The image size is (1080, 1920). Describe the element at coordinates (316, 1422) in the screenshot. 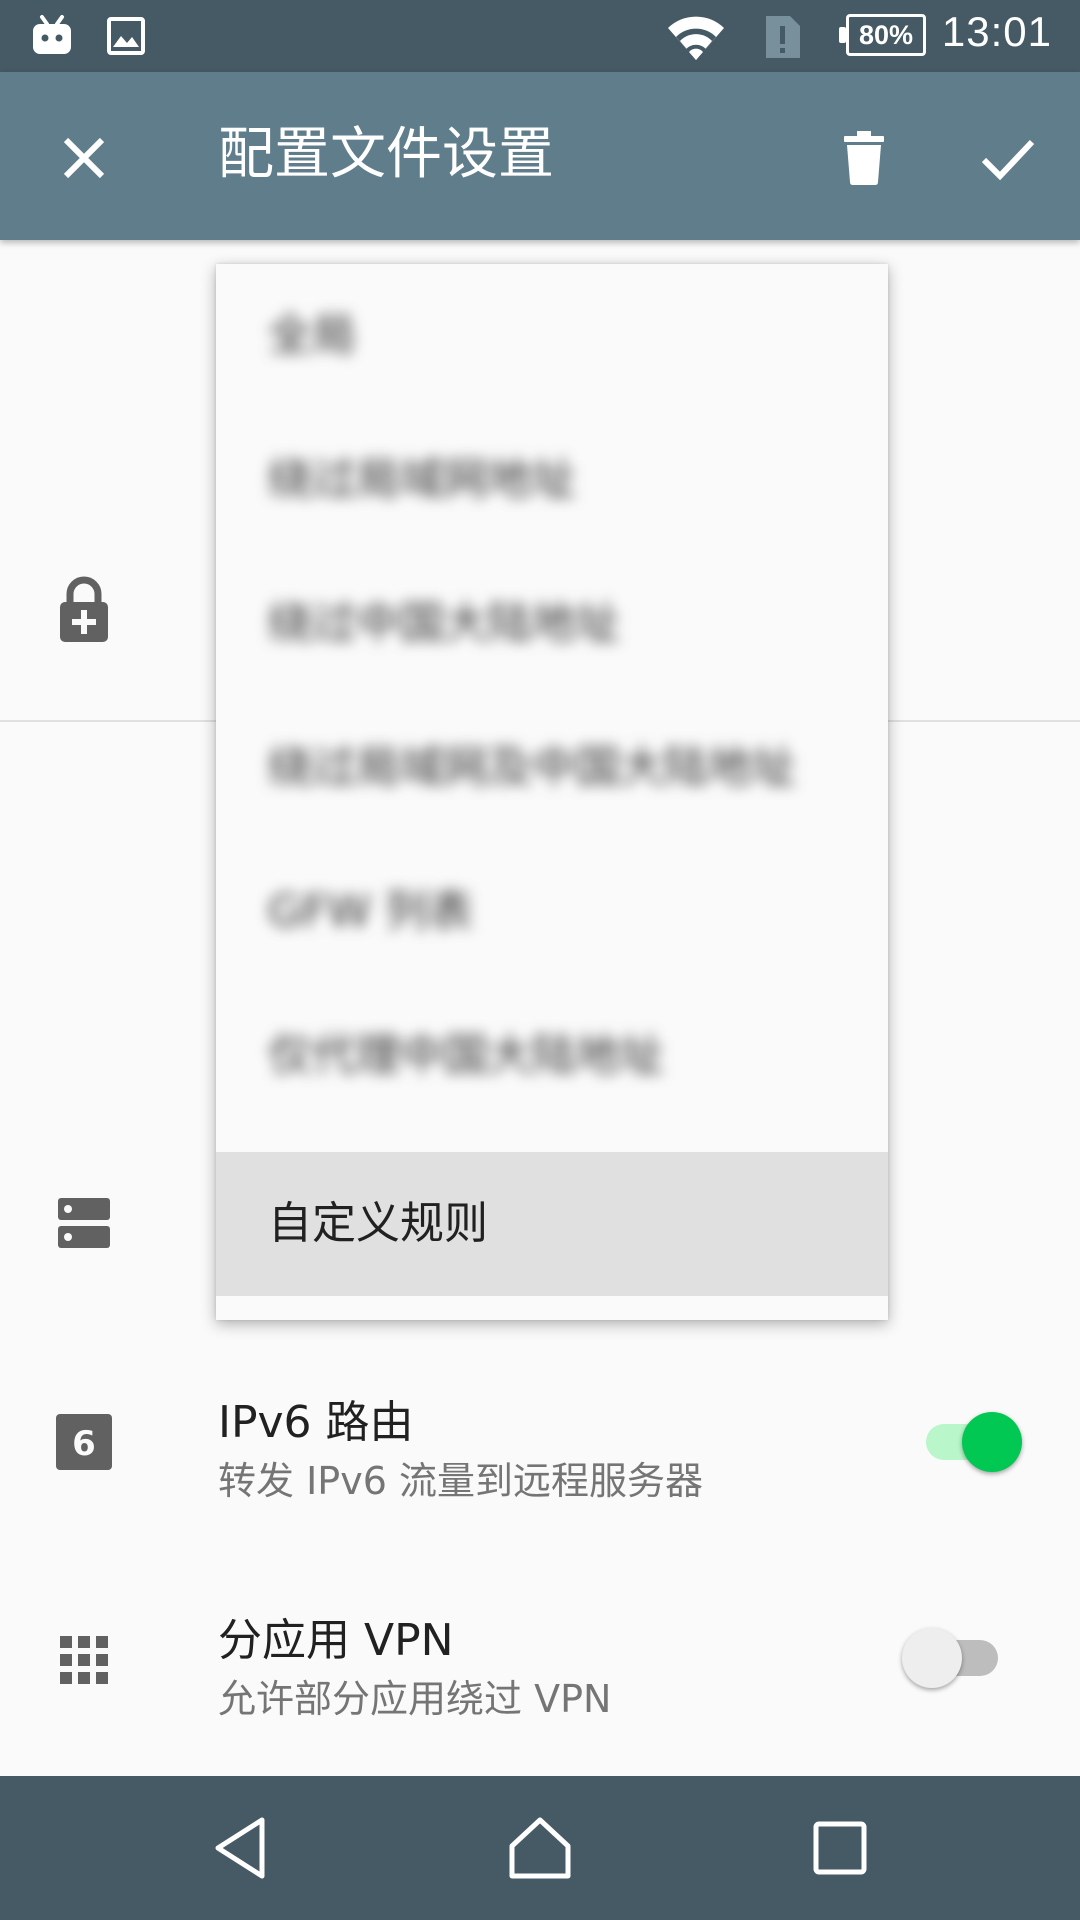

I see `ipv6-title: IPv6 路由` at that location.